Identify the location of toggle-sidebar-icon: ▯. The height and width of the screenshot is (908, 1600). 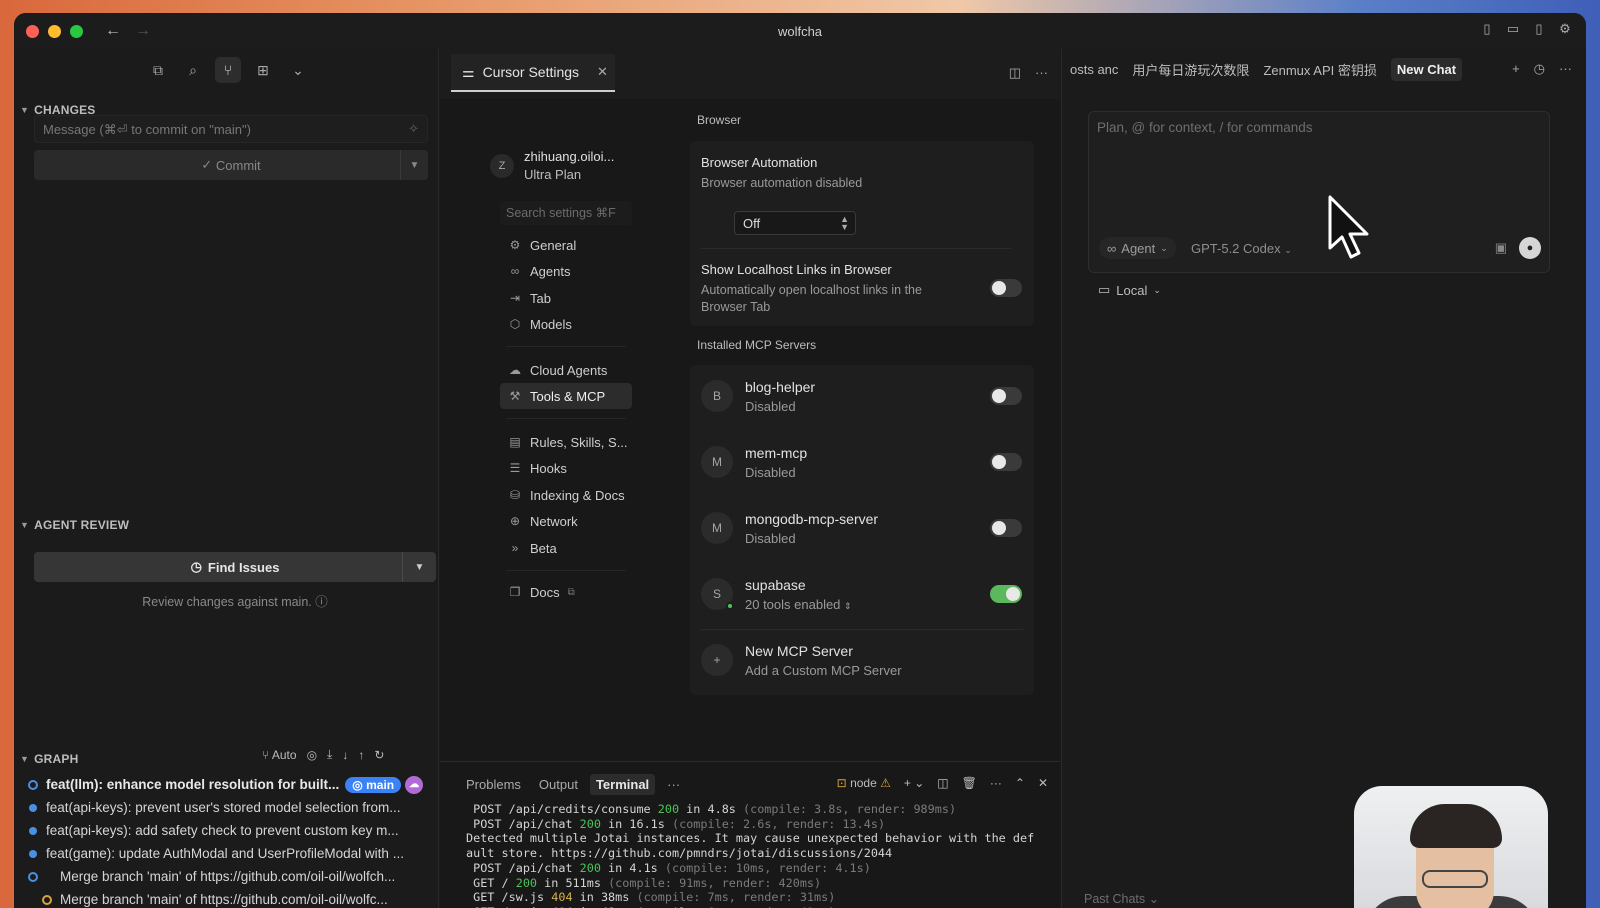
(1487, 29).